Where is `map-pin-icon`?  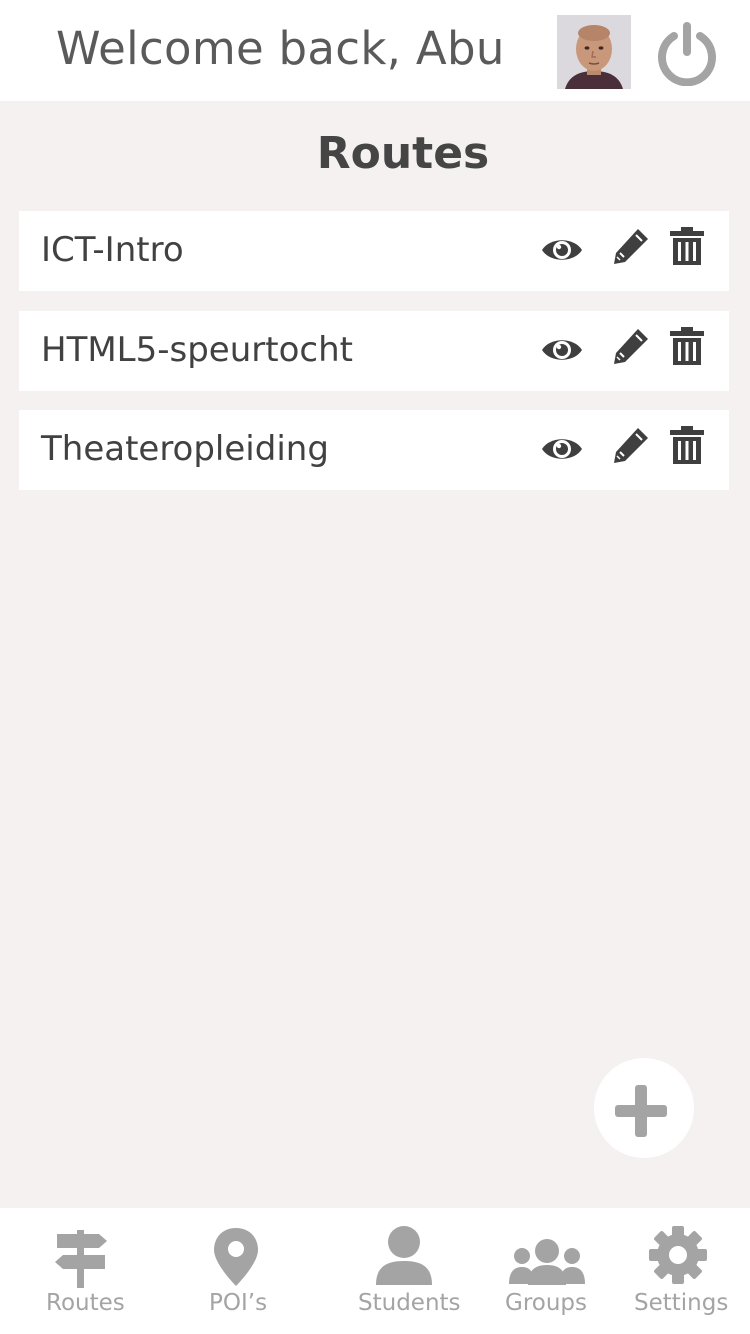
map-pin-icon is located at coordinates (236, 1257).